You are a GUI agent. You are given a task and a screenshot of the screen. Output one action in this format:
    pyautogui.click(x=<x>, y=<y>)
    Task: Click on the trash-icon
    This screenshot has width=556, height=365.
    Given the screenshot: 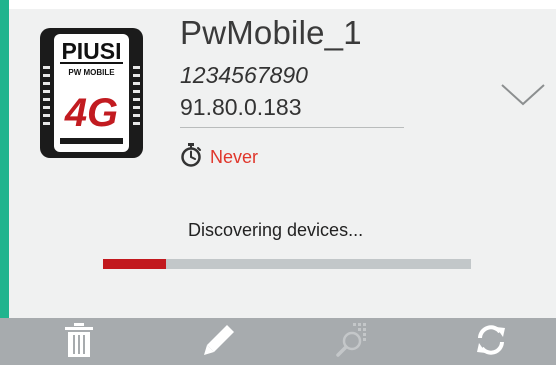 What is the action you would take?
    pyautogui.click(x=79, y=341)
    